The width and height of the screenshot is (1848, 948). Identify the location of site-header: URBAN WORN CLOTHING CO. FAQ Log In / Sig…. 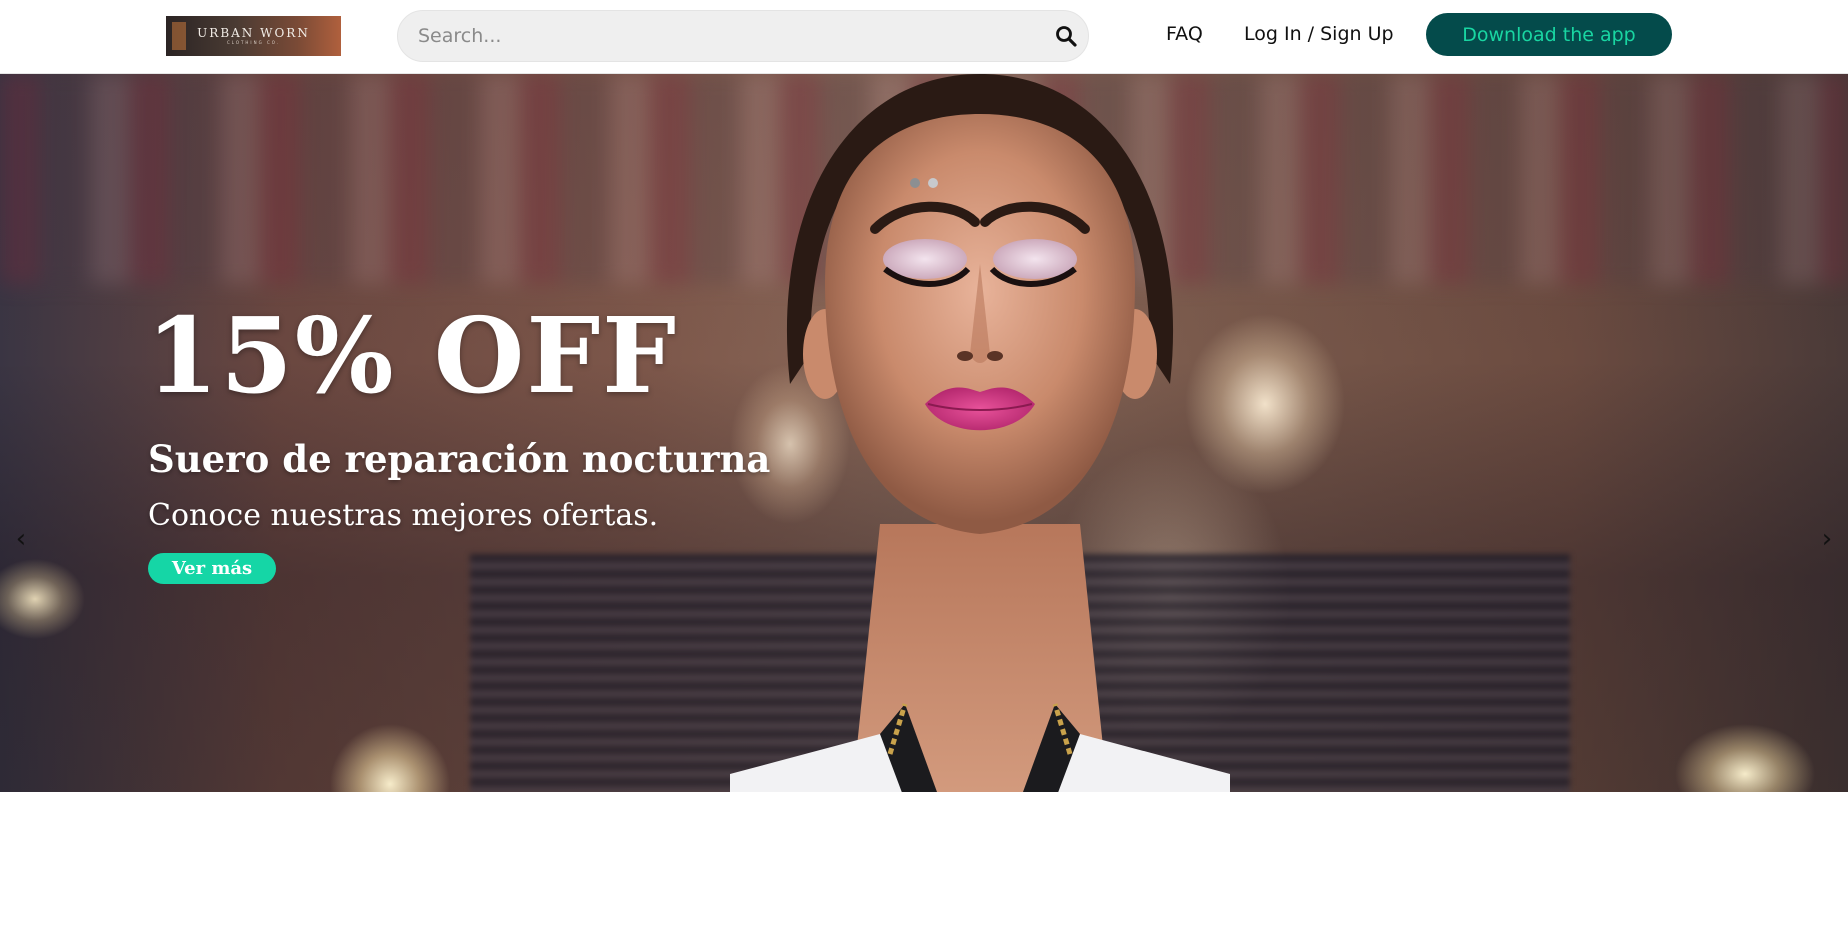
(924, 37).